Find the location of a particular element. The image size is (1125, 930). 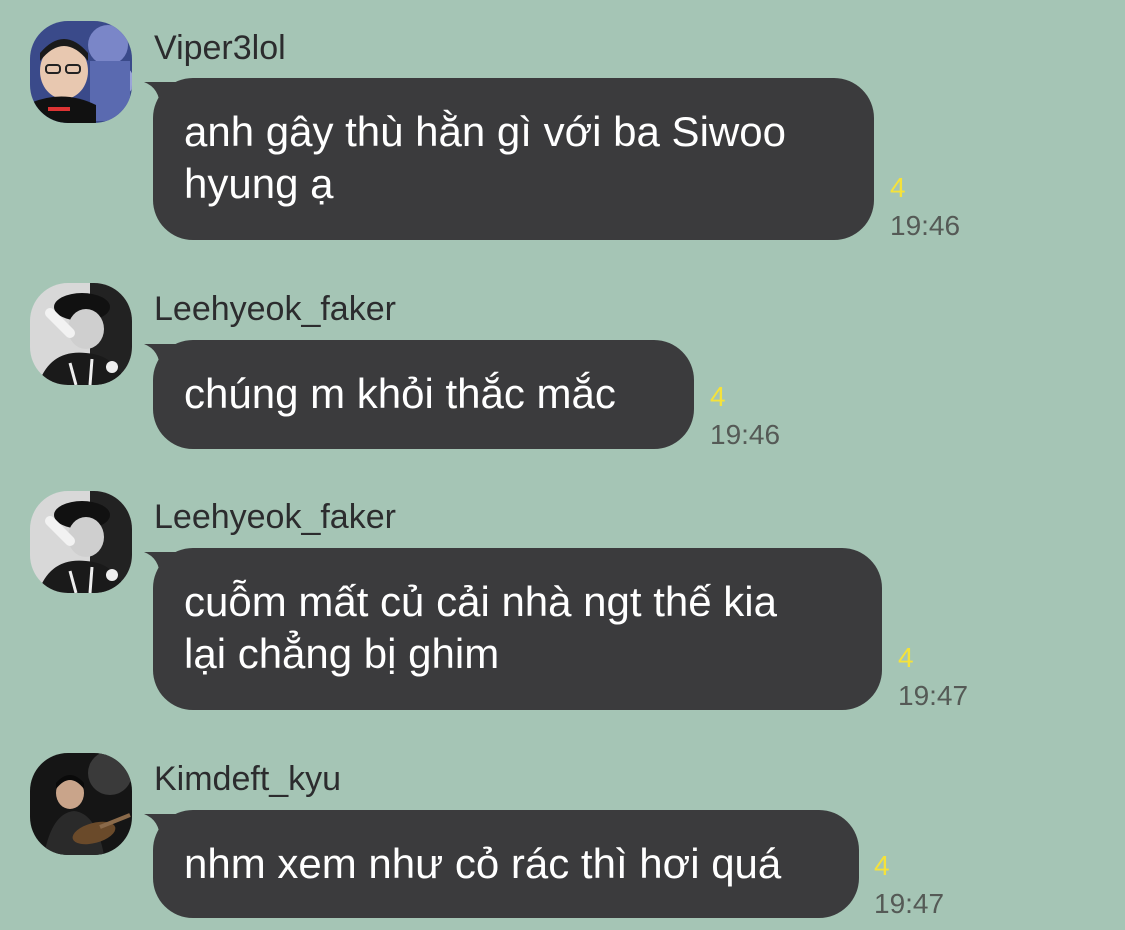

message-text: chúng m khỏi thắc mắc is located at coordinates (400, 393).